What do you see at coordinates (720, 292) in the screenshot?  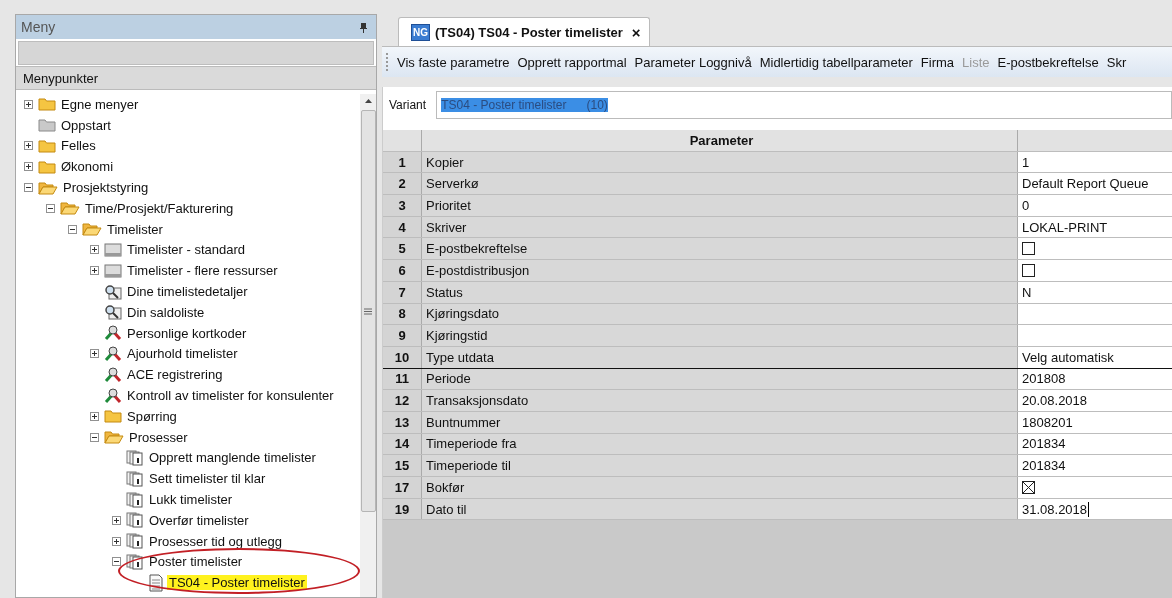 I see `parameter-name: Status` at bounding box center [720, 292].